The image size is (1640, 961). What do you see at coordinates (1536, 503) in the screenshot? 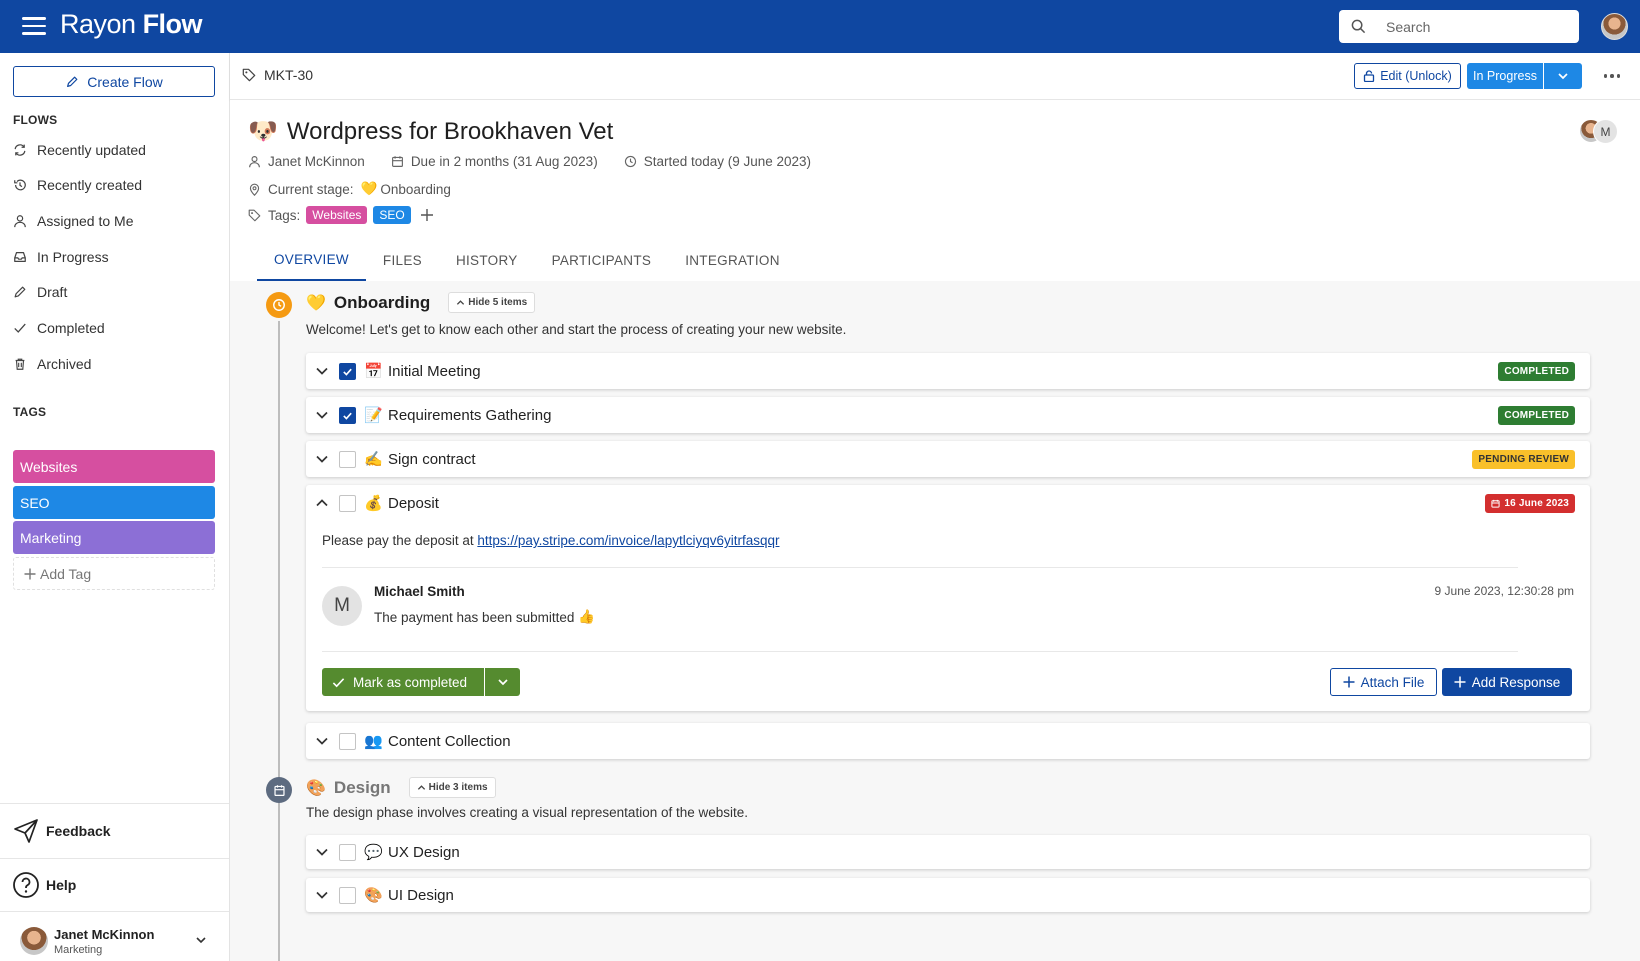
I see `due-date-text: 16 June 2023` at bounding box center [1536, 503].